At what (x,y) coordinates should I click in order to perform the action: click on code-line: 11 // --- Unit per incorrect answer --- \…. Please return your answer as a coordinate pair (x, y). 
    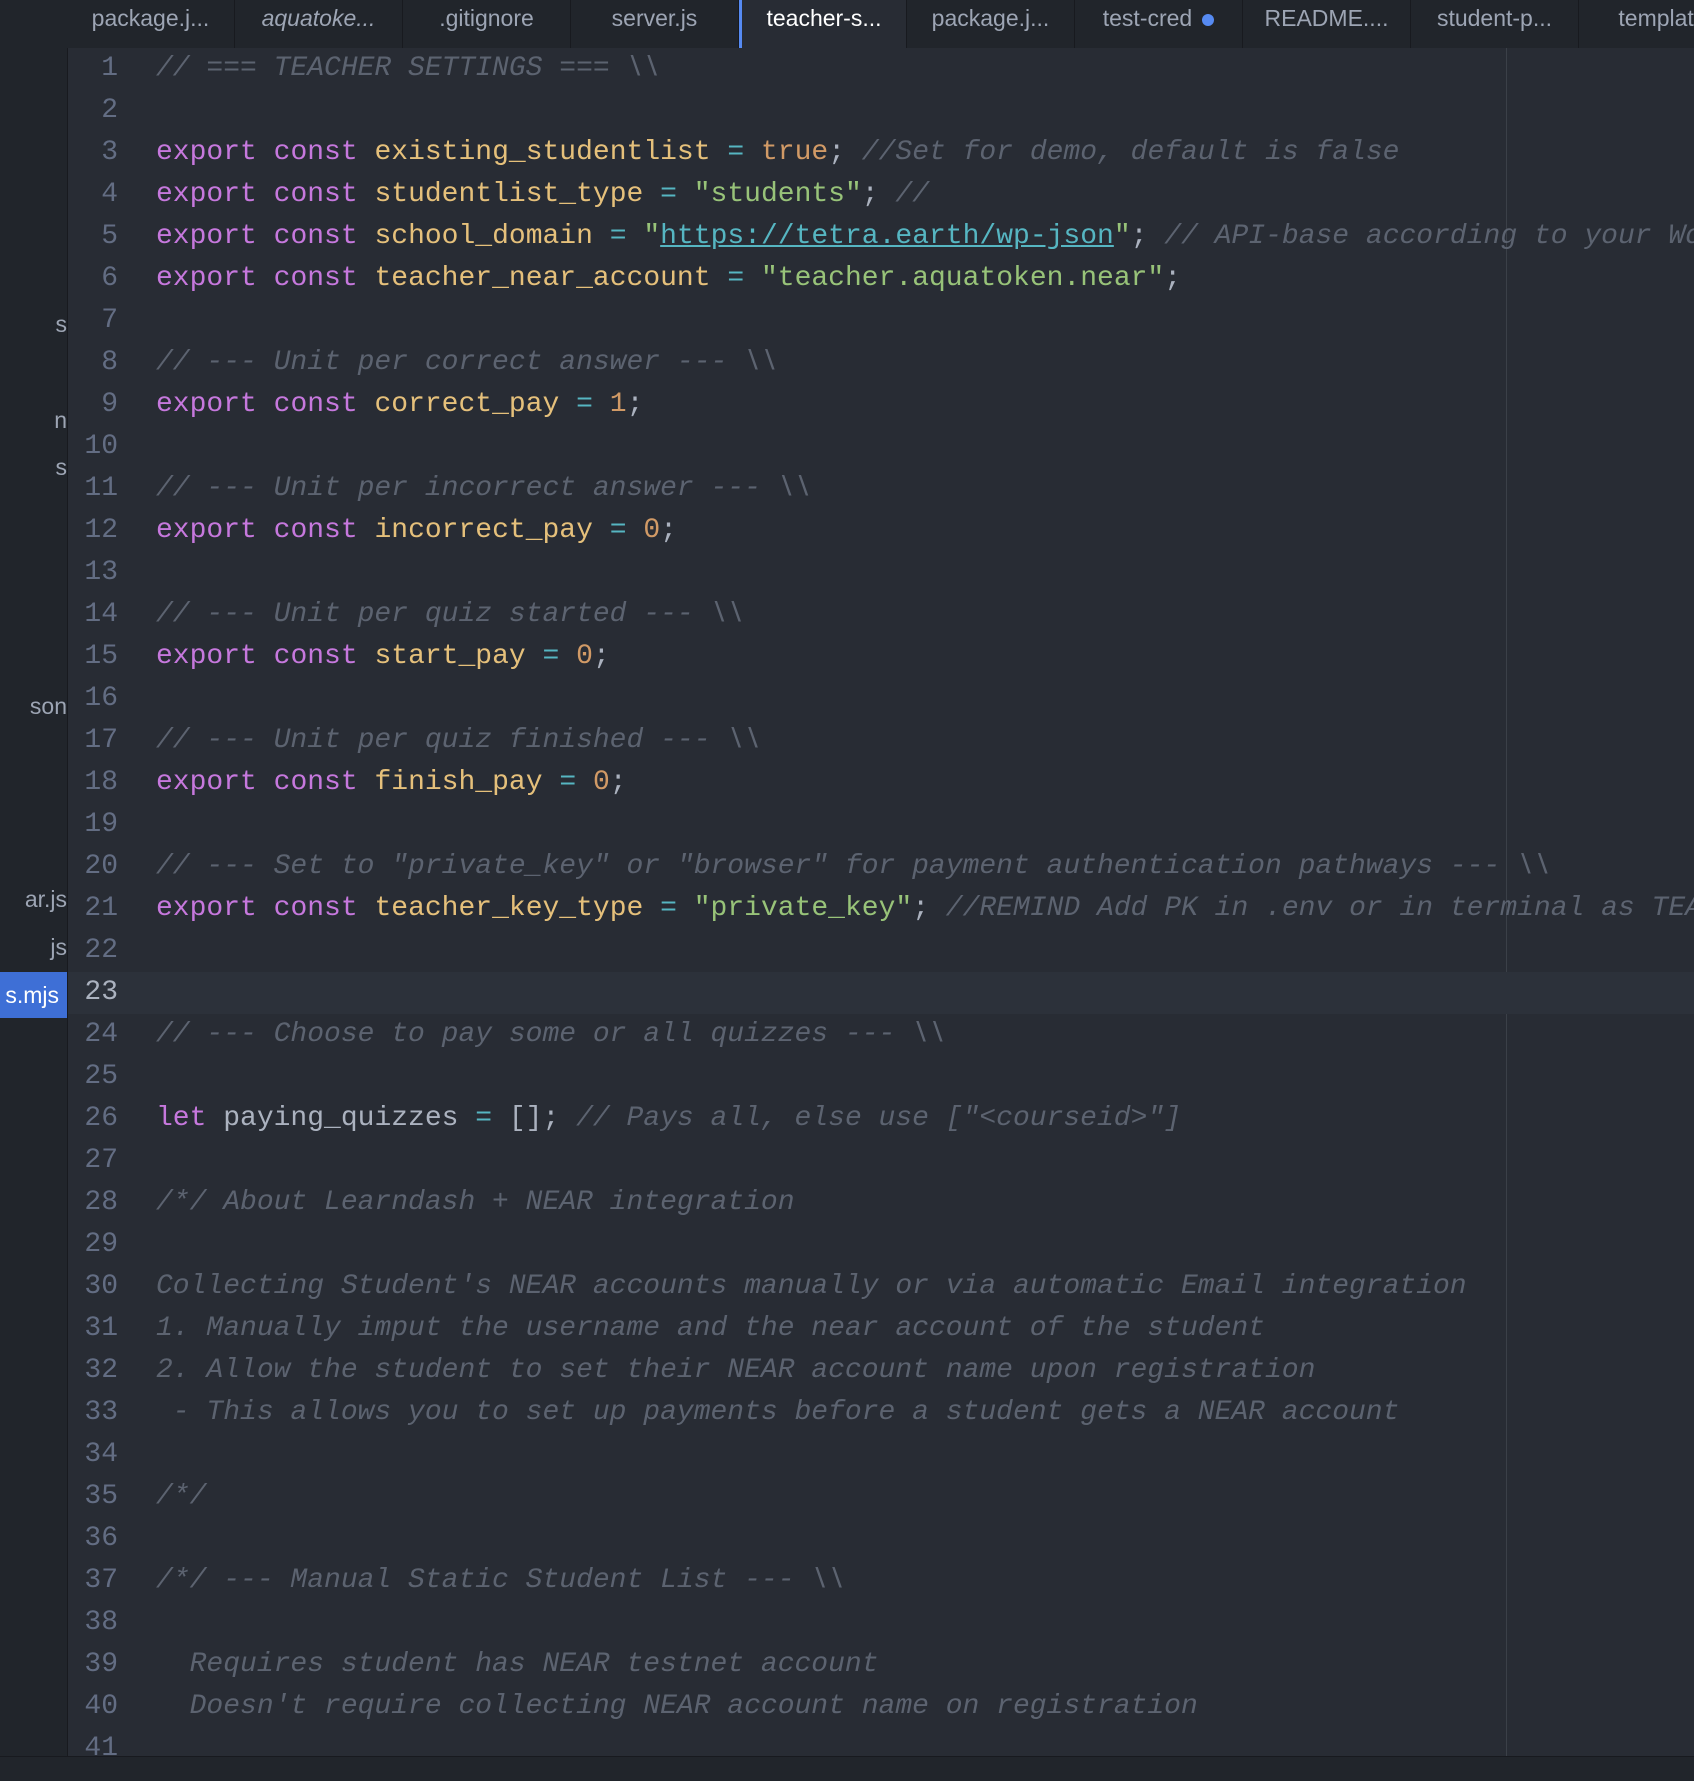
    Looking at the image, I should click on (881, 489).